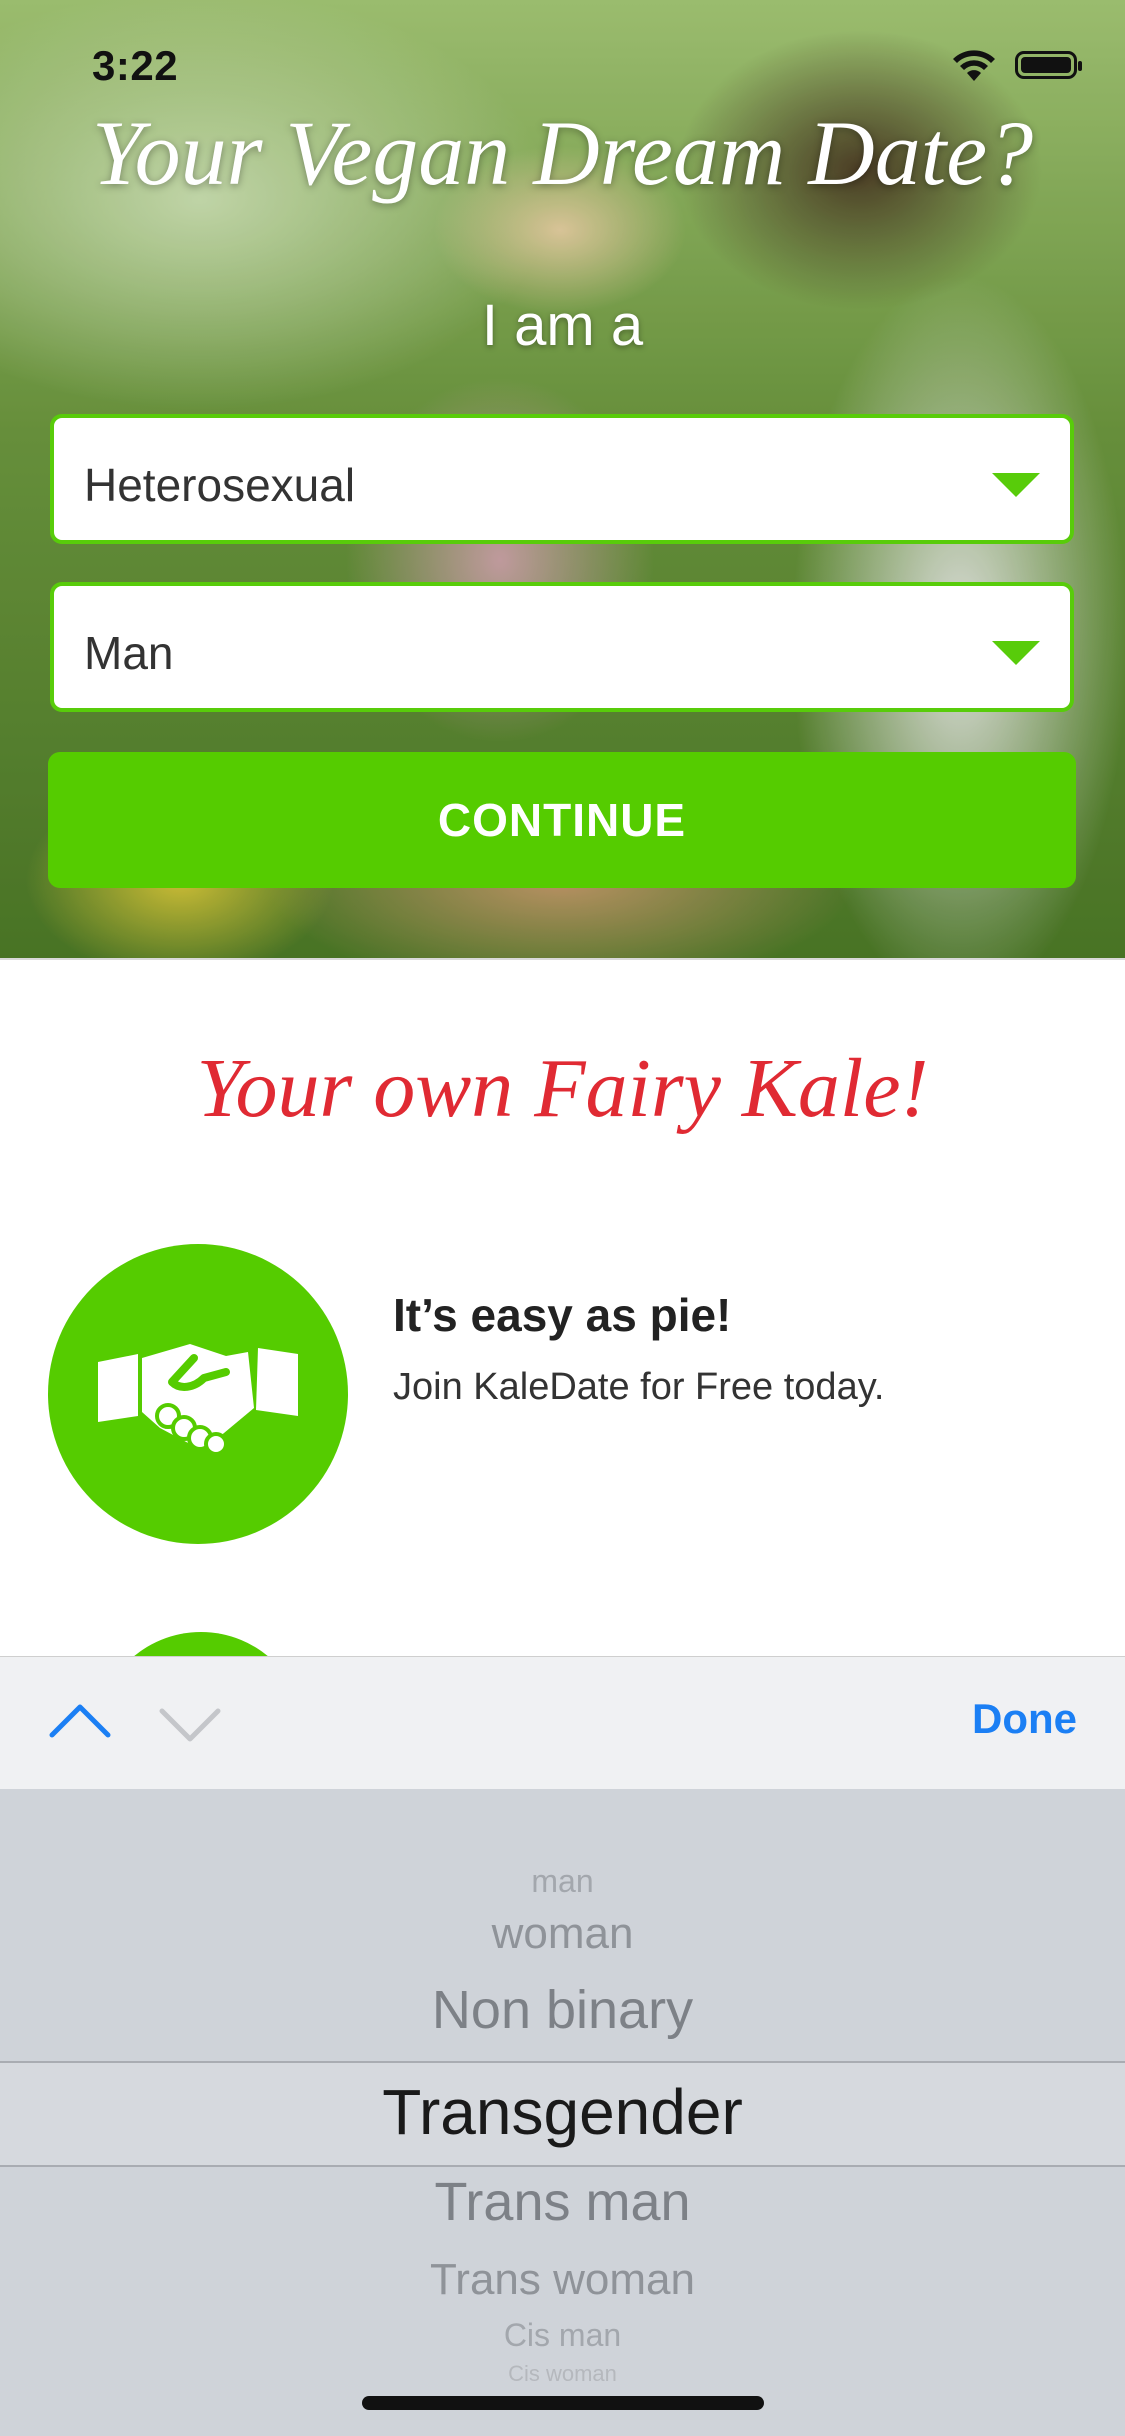 Image resolution: width=1125 pixels, height=2436 pixels. I want to click on gender-select-value: Man, so click(129, 653).